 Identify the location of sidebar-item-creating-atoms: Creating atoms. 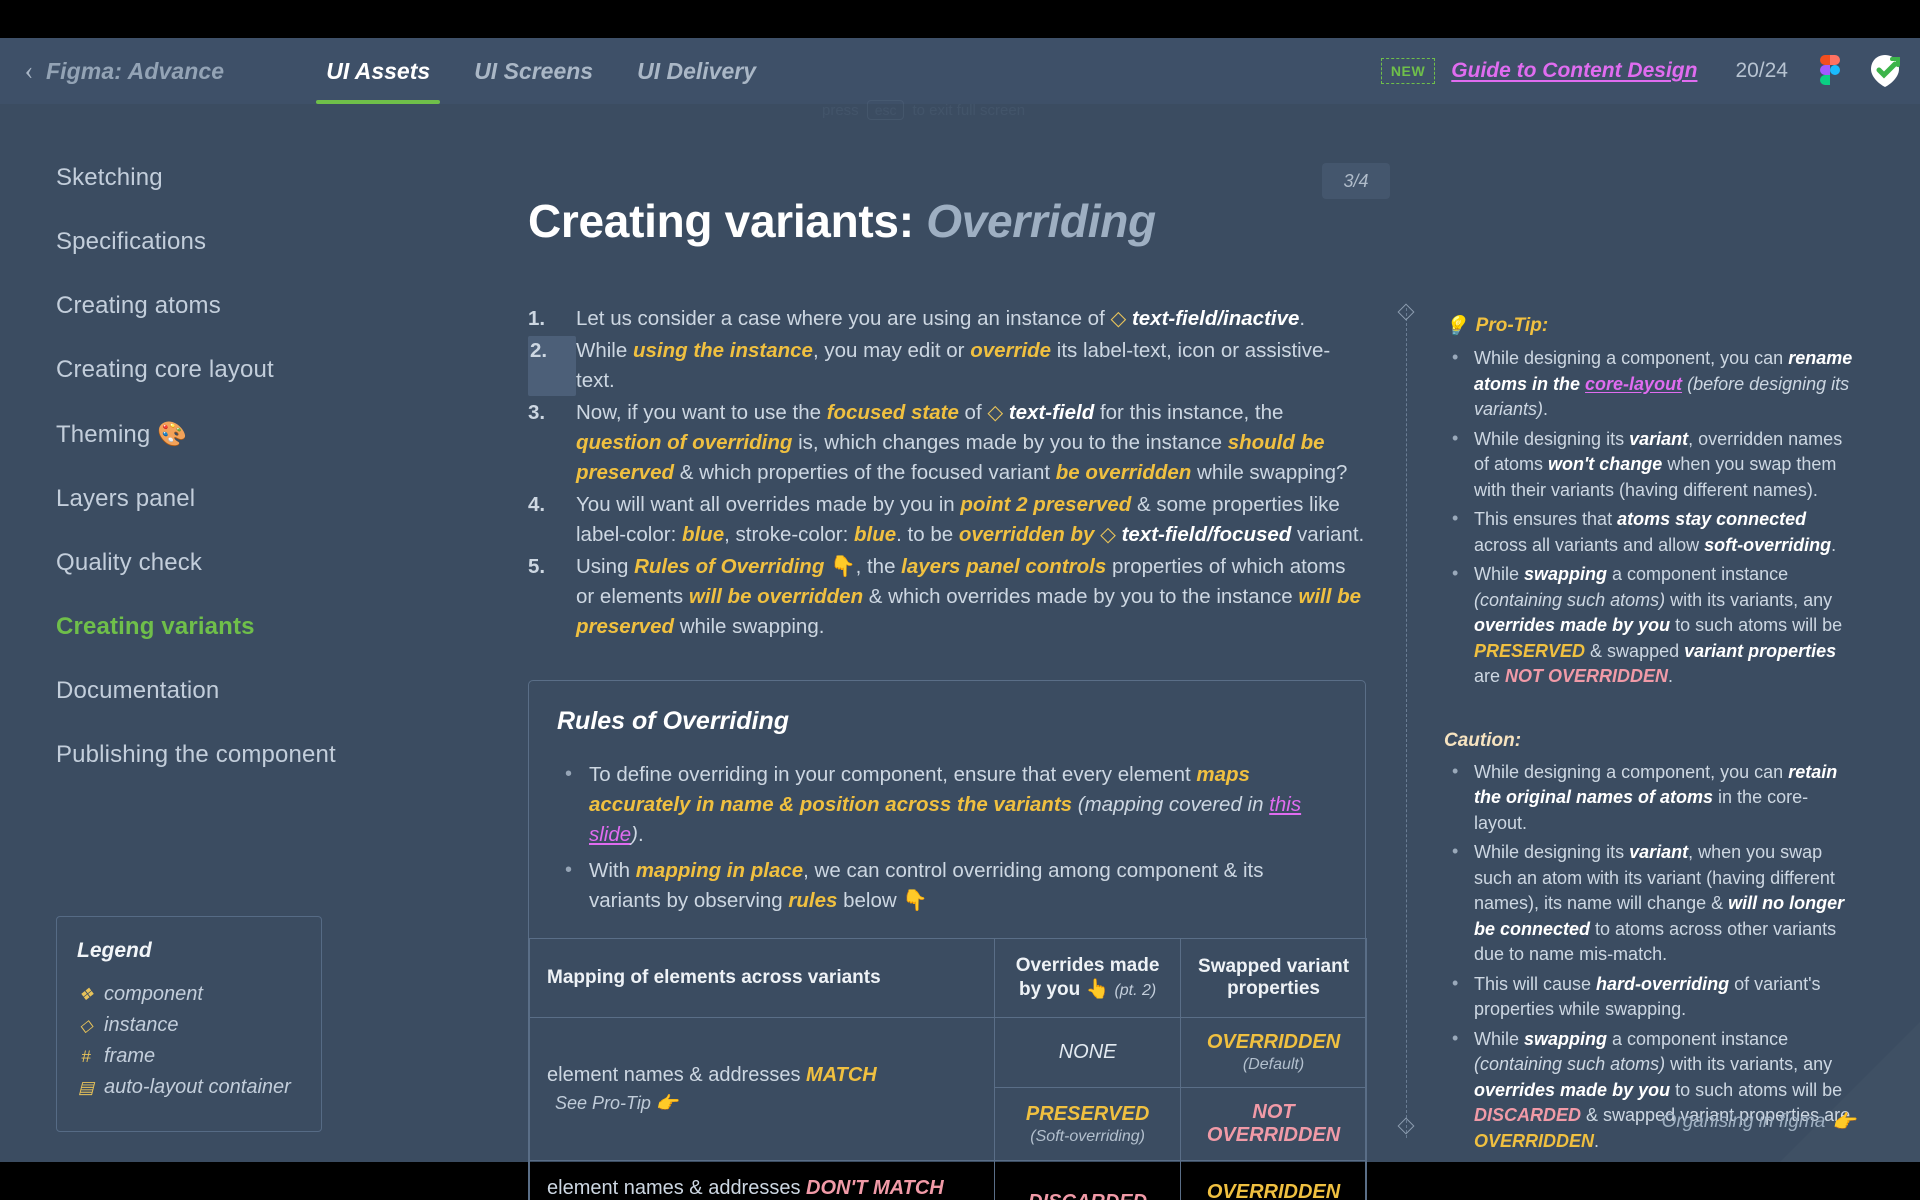
(228, 306).